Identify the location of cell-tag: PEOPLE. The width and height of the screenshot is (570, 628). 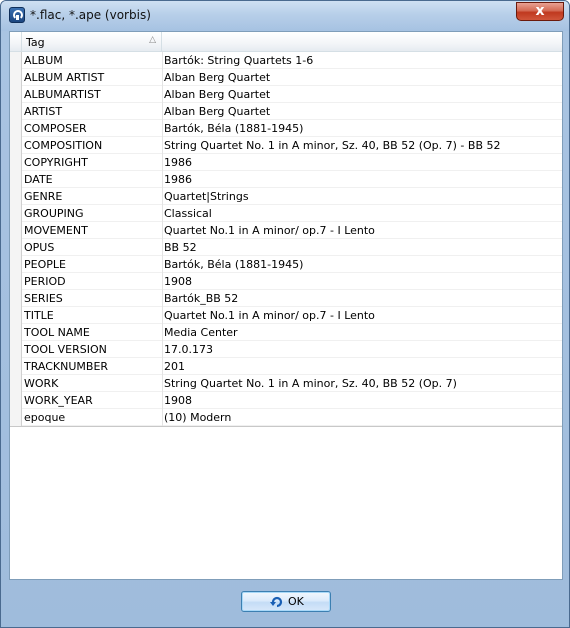
(92, 264).